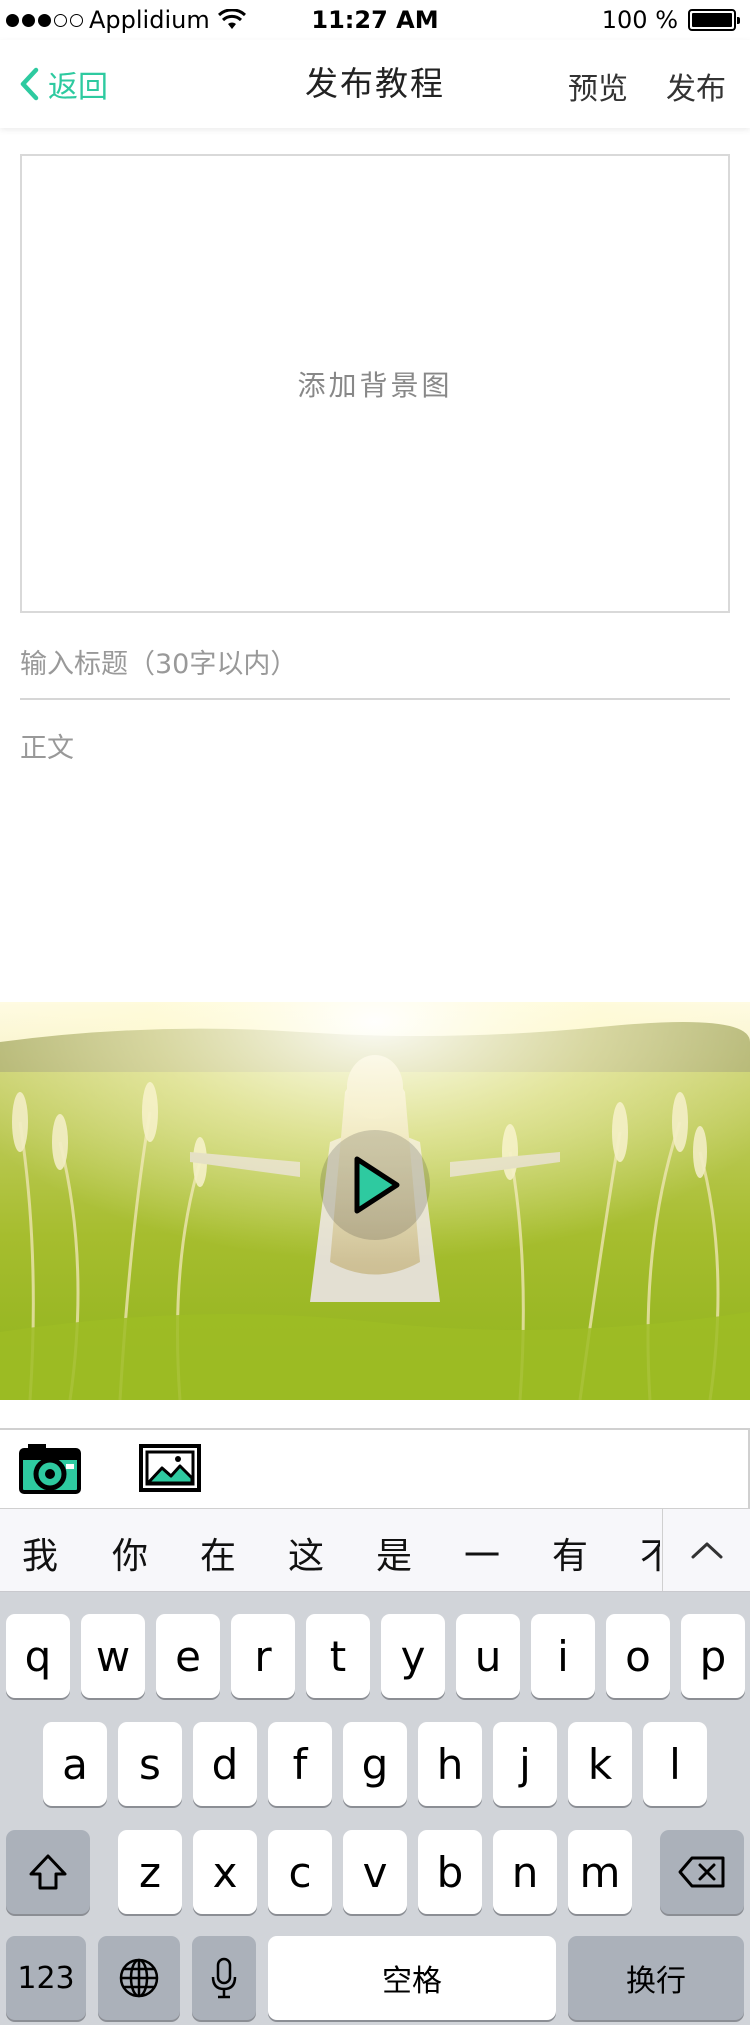  I want to click on key-i: i, so click(563, 1656).